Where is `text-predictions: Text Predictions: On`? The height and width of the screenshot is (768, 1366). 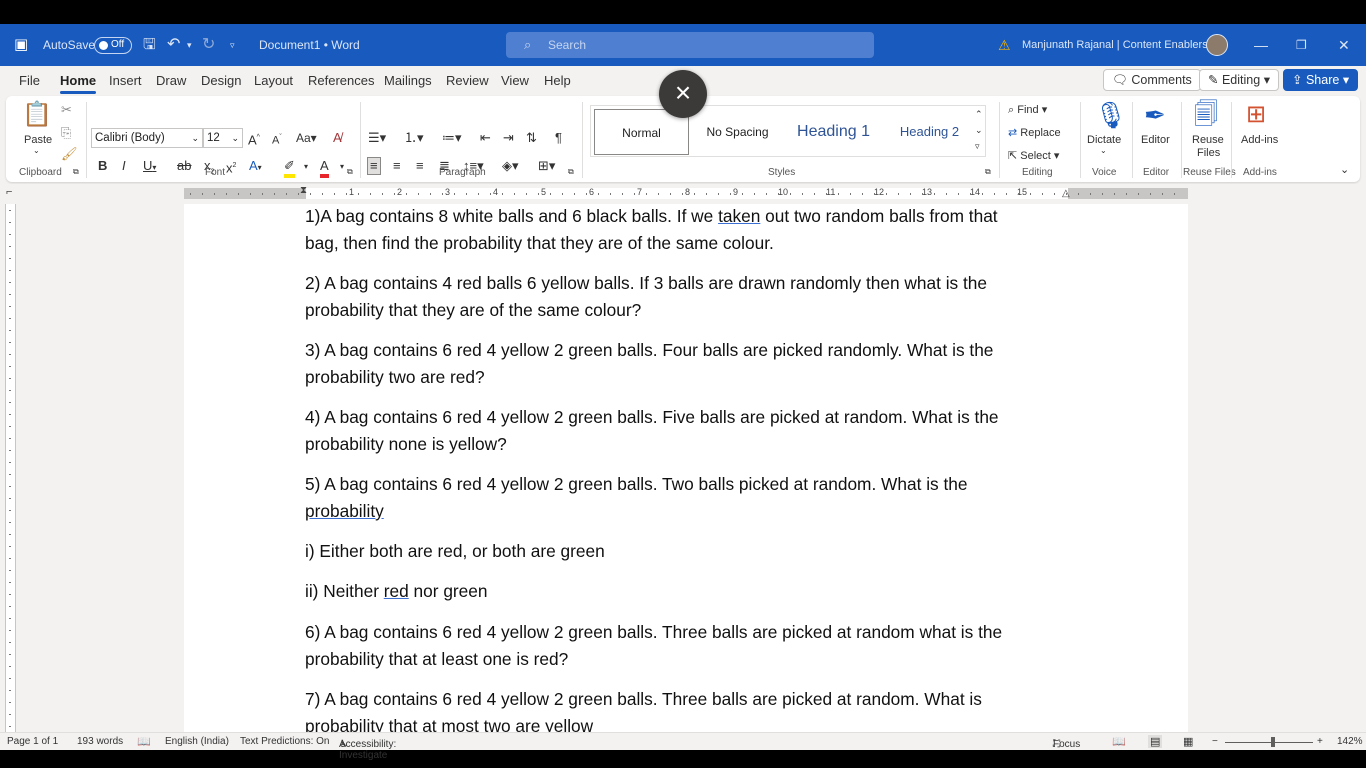 text-predictions: Text Predictions: On is located at coordinates (284, 741).